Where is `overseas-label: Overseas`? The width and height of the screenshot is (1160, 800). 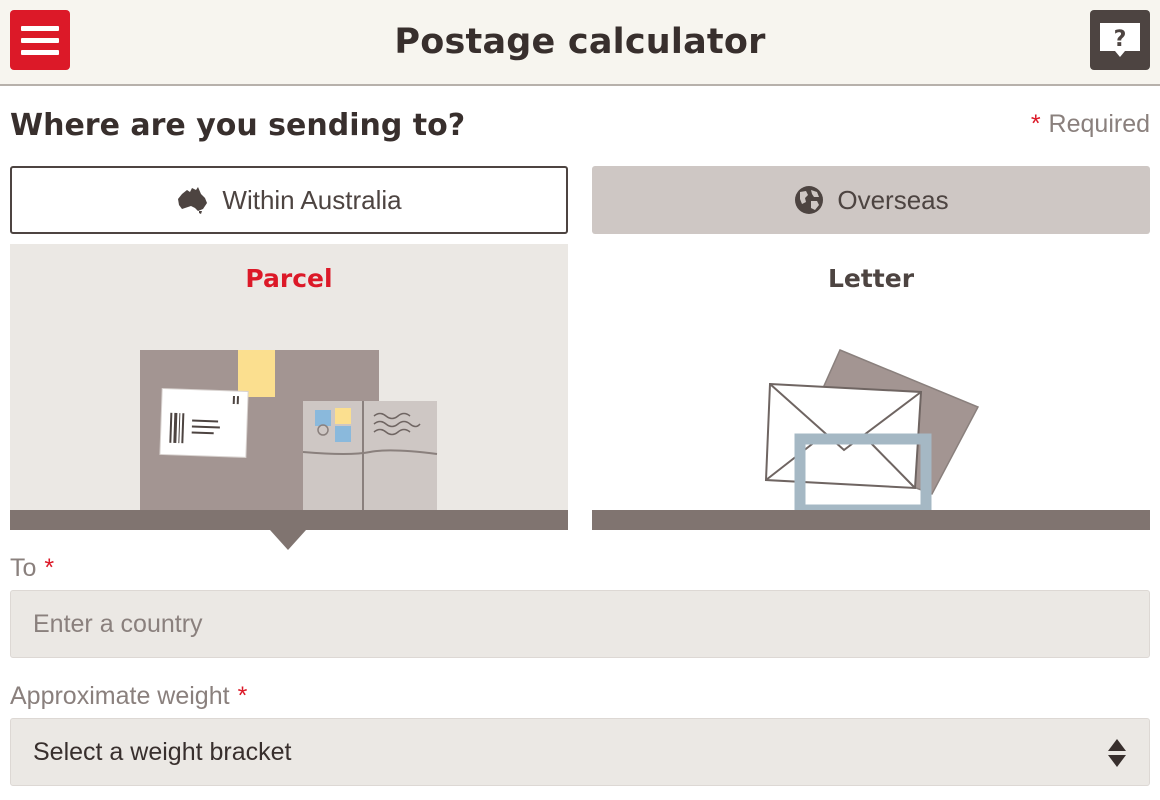
overseas-label: Overseas is located at coordinates (893, 199).